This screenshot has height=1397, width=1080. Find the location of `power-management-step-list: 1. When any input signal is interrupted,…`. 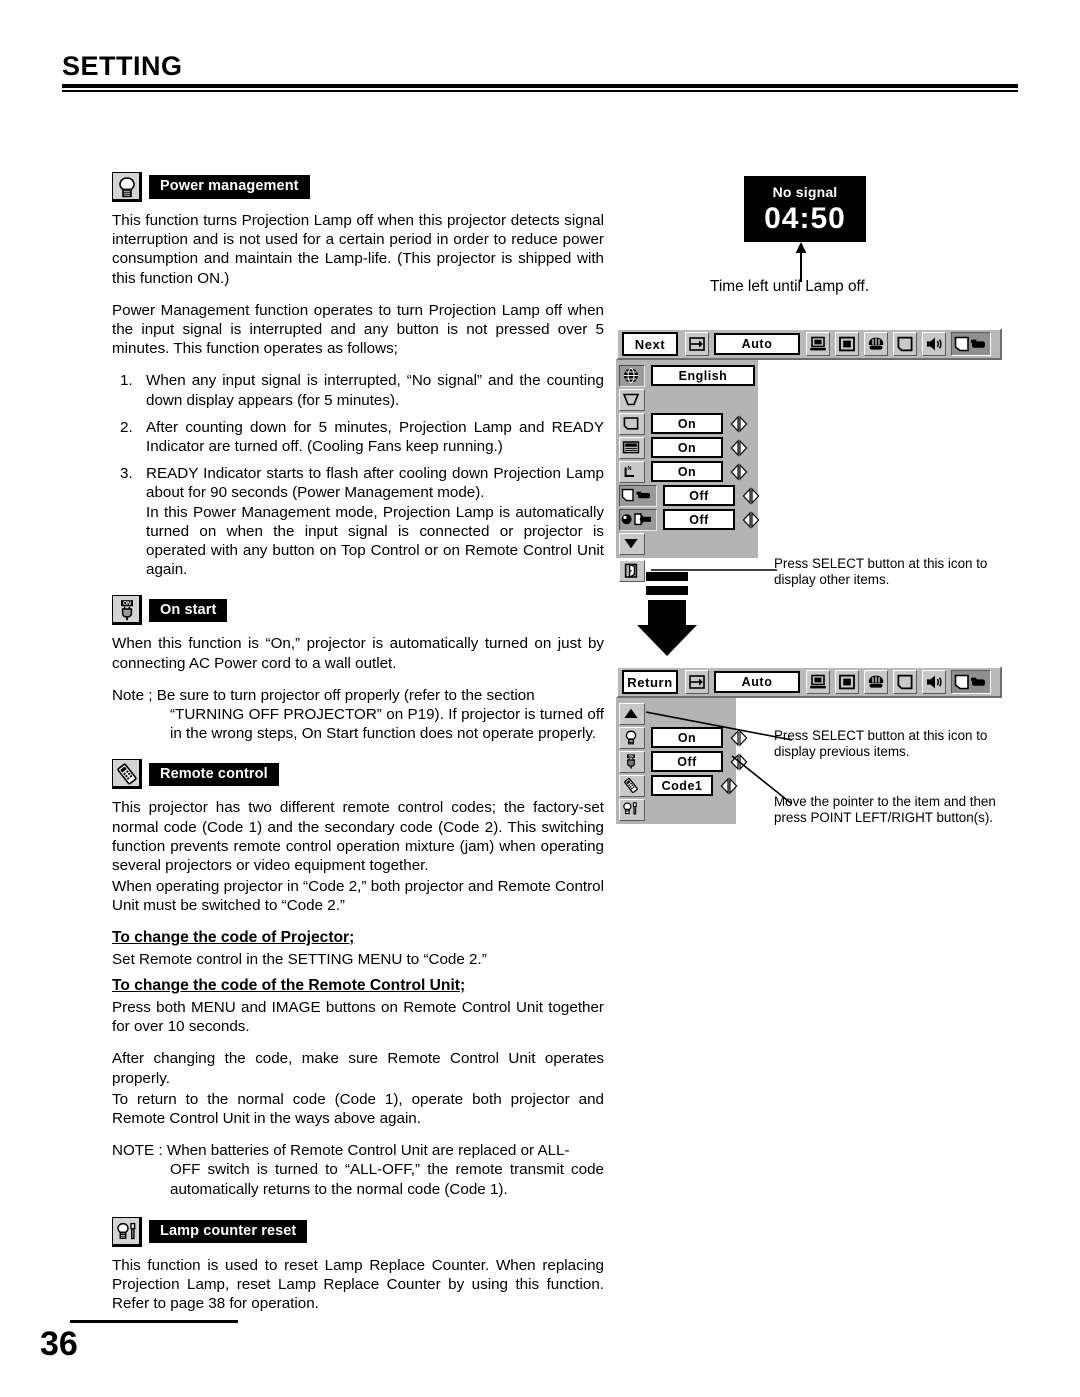

power-management-step-list: 1. When any input signal is interrupted,… is located at coordinates (358, 475).